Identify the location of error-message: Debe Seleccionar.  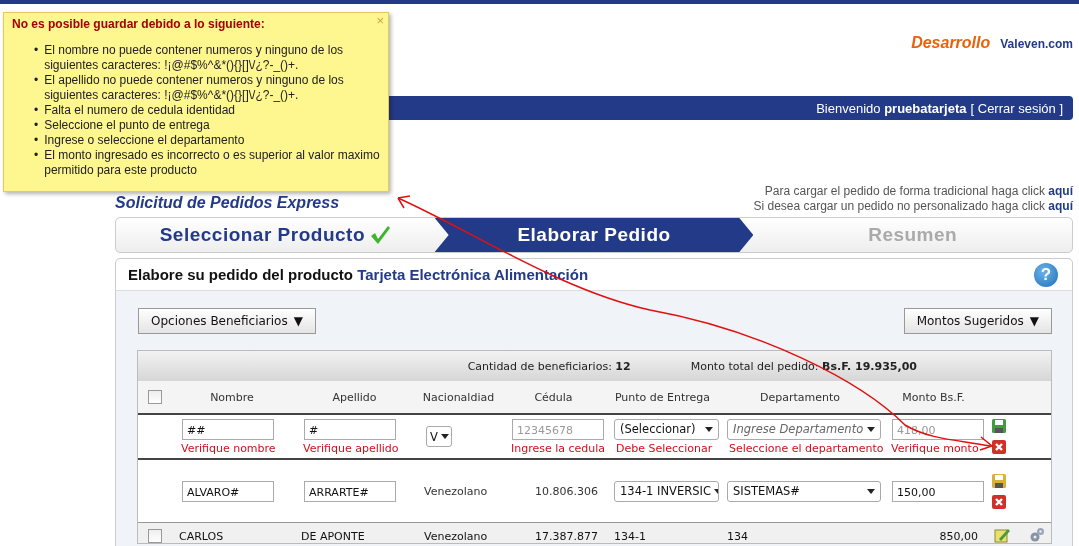
(665, 448).